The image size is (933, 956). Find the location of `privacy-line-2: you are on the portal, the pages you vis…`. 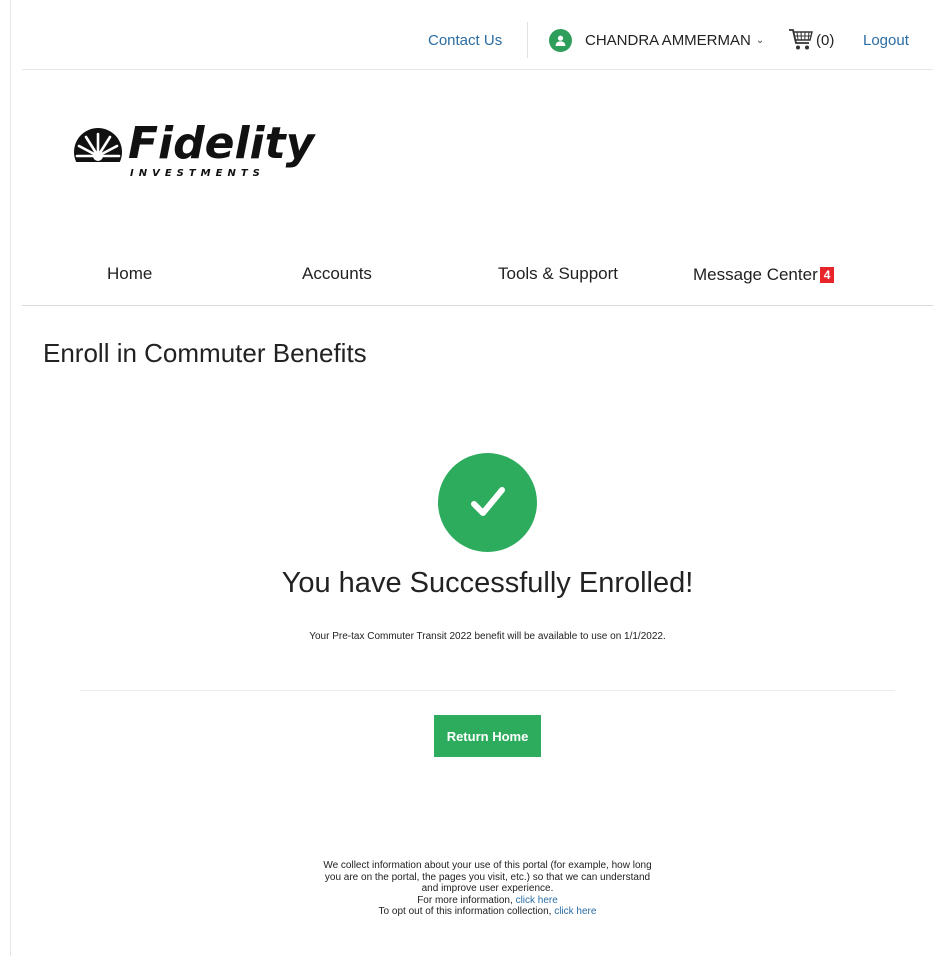

privacy-line-2: you are on the portal, the pages you vis… is located at coordinates (487, 877).